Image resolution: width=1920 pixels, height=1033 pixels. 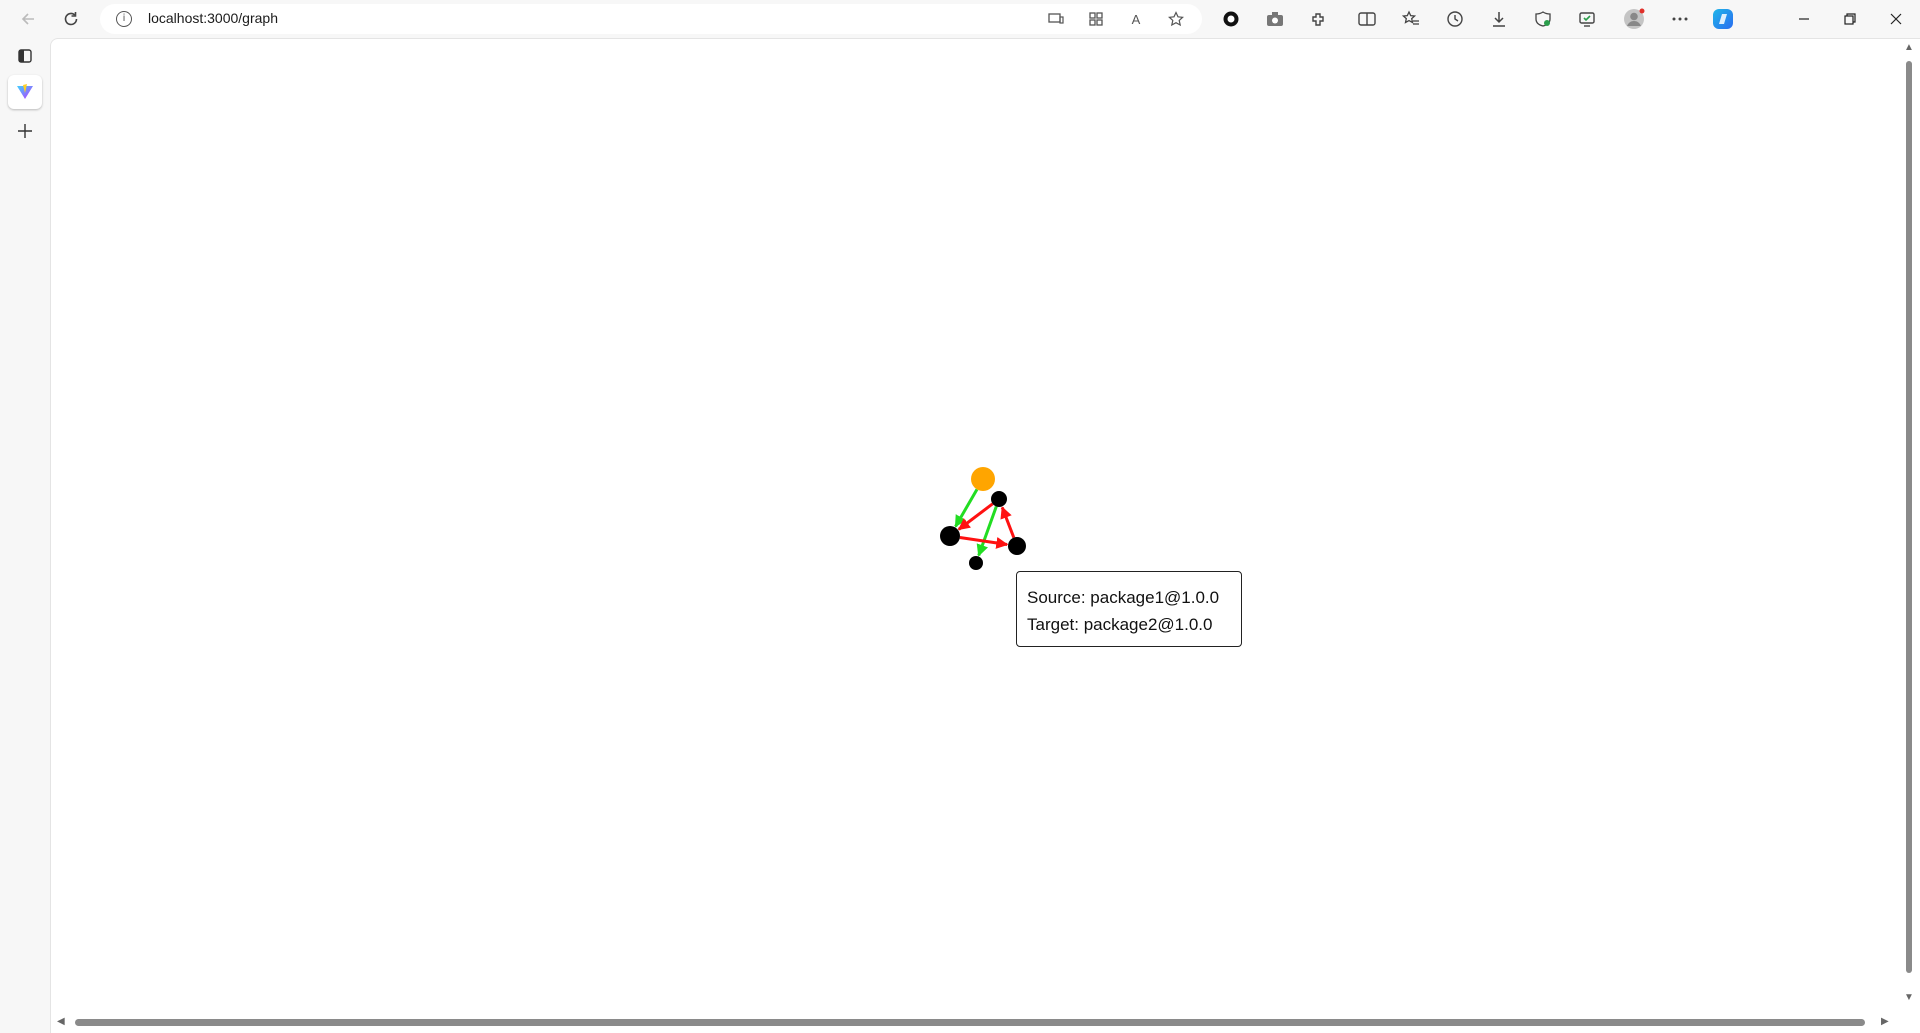 What do you see at coordinates (1804, 19) in the screenshot?
I see `minimize-icon` at bounding box center [1804, 19].